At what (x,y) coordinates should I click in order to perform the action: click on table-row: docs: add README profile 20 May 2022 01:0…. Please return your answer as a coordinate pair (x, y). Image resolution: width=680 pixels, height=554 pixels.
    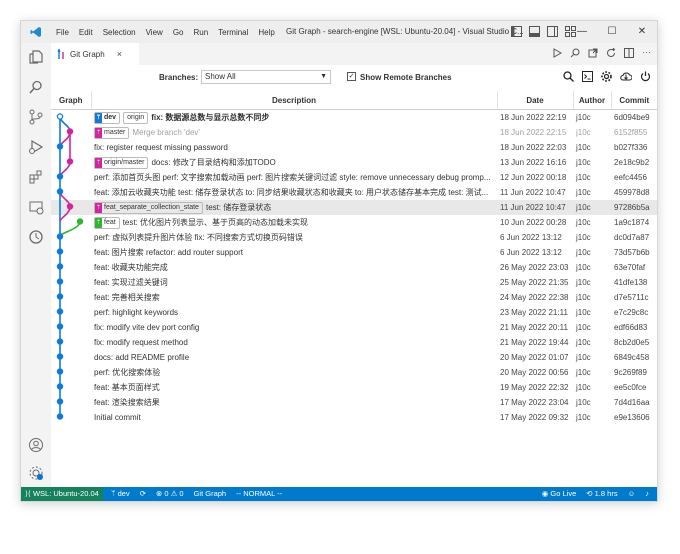
    Looking at the image, I should click on (354, 357).